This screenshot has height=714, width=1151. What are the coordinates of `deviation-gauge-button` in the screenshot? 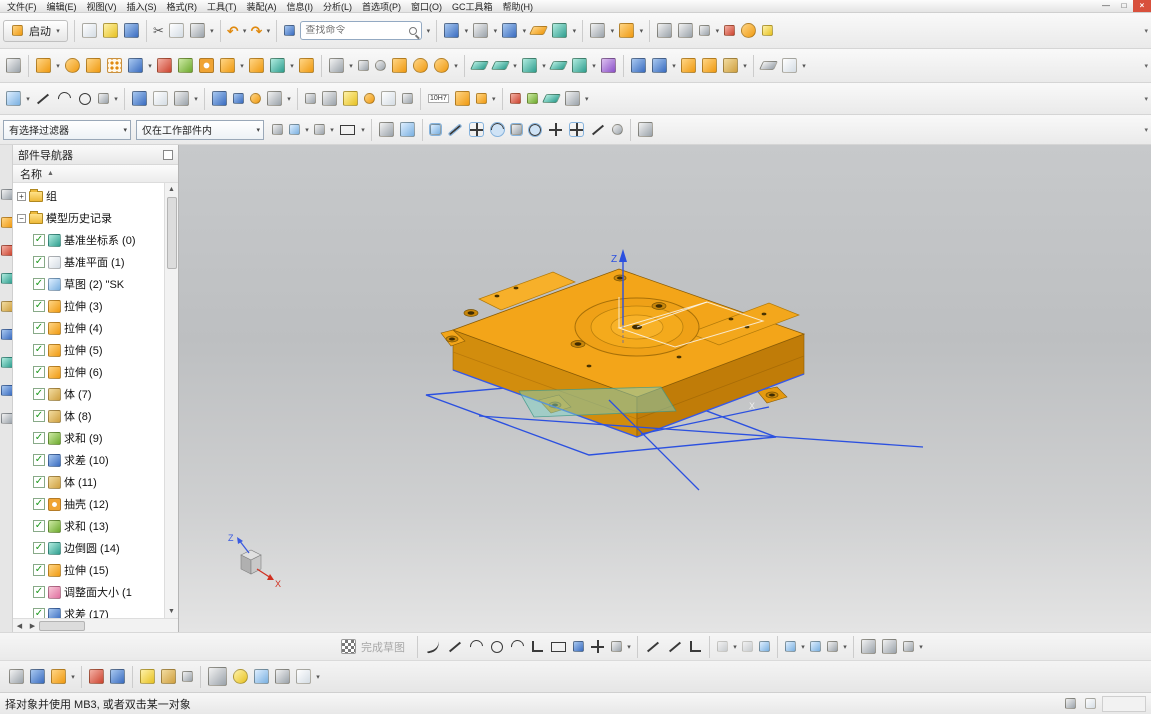 It's located at (369, 98).